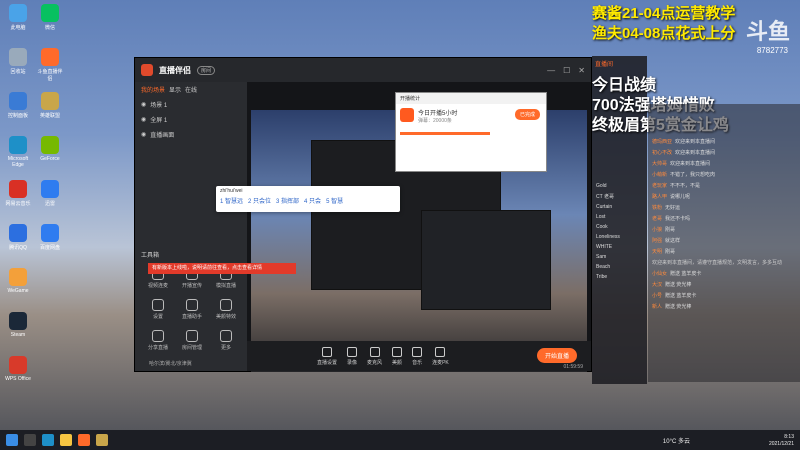 This screenshot has height=450, width=800. What do you see at coordinates (657, 219) in the screenshot?
I see `danmu-username: 老哥` at bounding box center [657, 219].